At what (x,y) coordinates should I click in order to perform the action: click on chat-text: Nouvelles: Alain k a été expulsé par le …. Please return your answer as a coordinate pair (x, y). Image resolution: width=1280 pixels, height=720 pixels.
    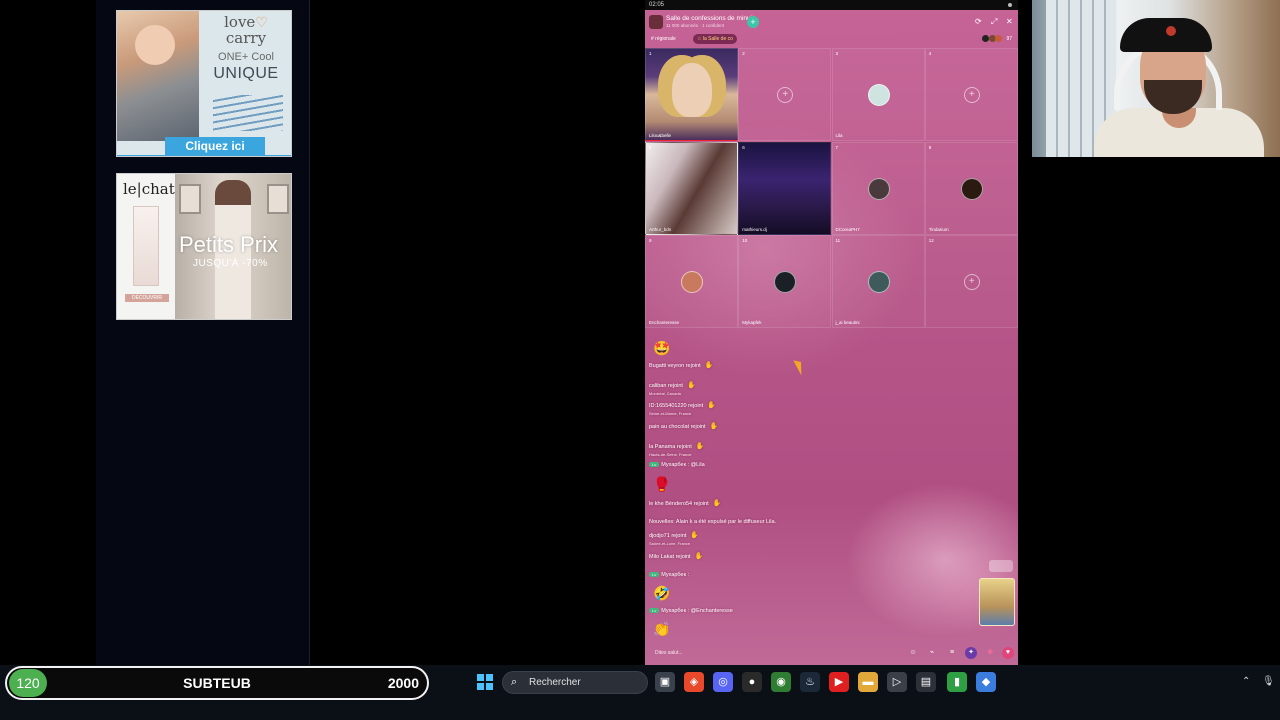
    Looking at the image, I should click on (713, 522).